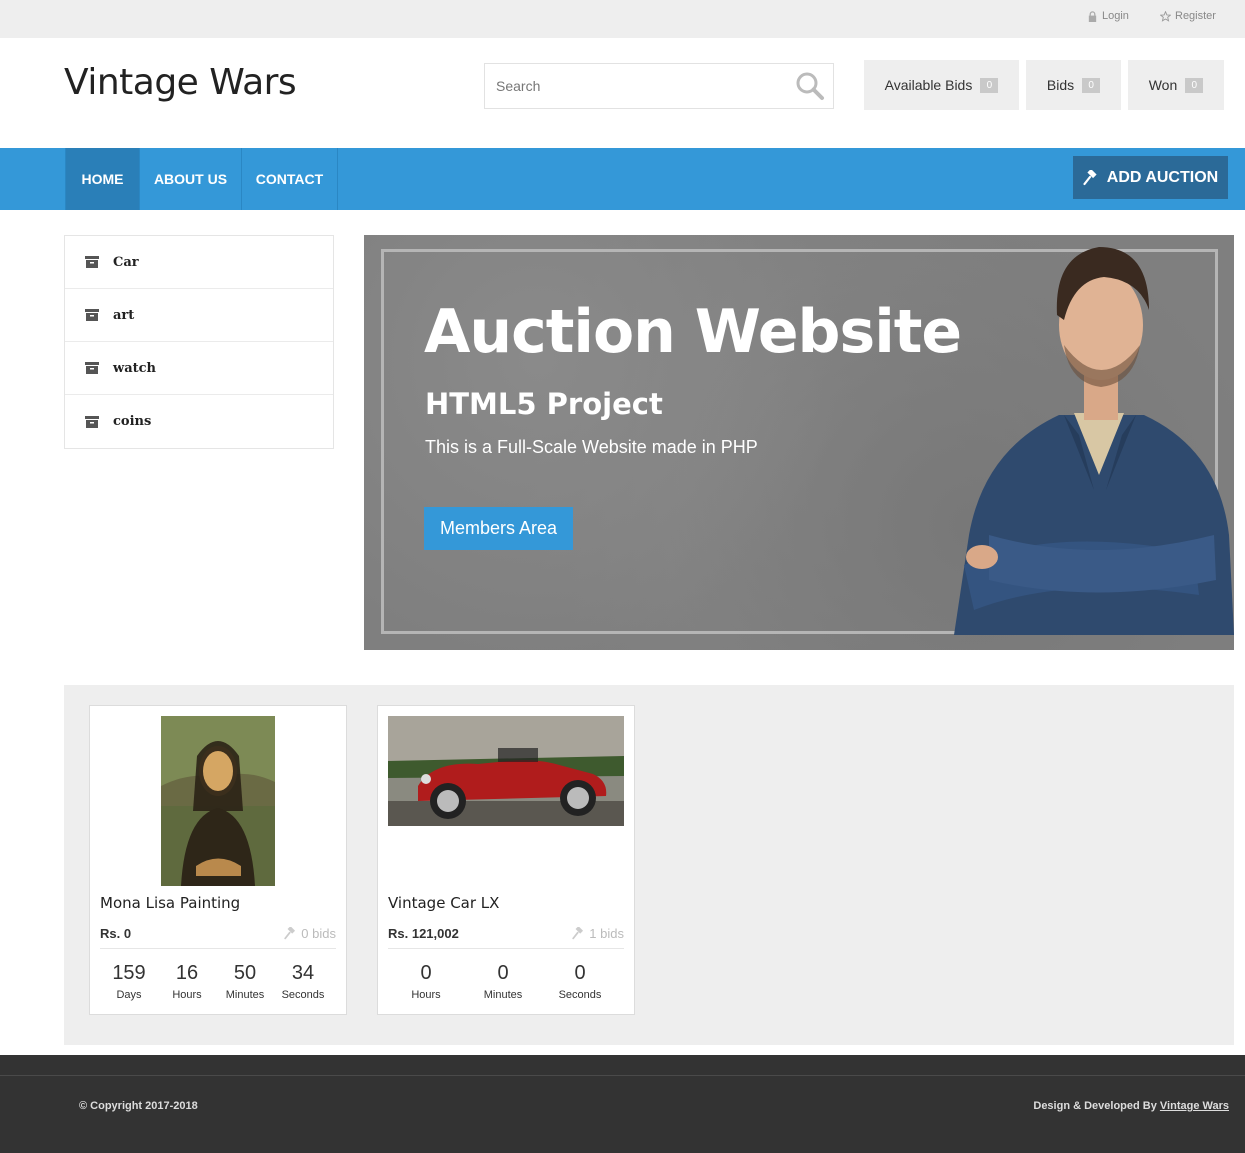 This screenshot has width=1245, height=1153. I want to click on won-label: Won, so click(1163, 85).